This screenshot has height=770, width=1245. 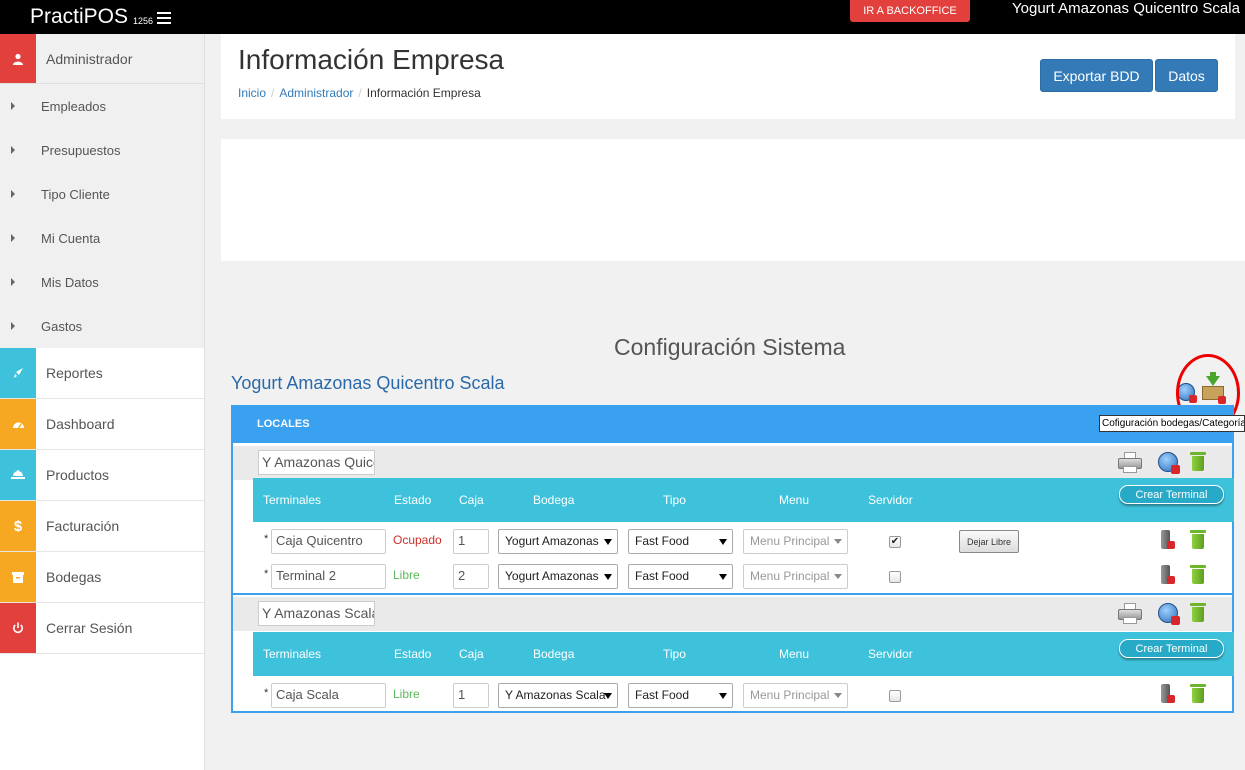 I want to click on col-bodega: Bodega, so click(x=554, y=654).